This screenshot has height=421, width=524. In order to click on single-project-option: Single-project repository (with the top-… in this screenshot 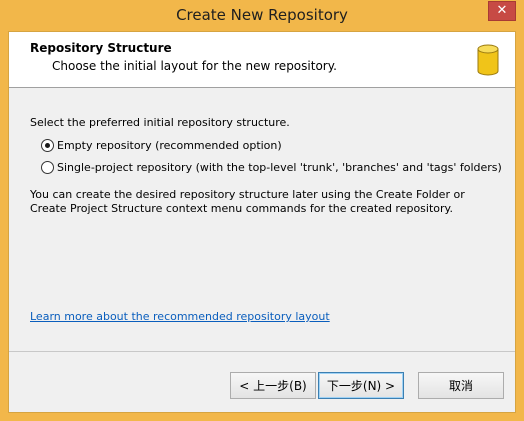, I will do `click(271, 167)`.